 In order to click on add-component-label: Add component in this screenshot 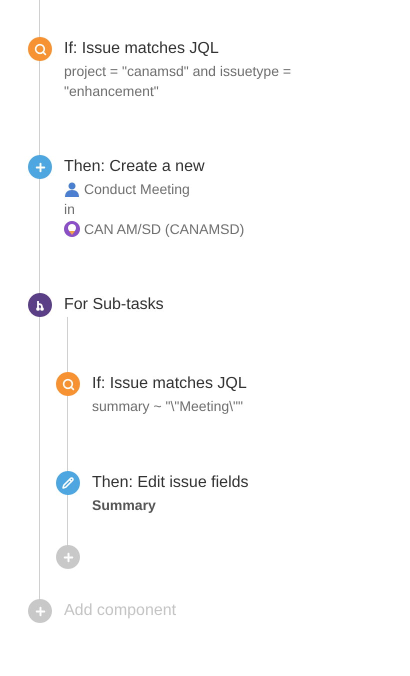, I will do `click(120, 611)`.